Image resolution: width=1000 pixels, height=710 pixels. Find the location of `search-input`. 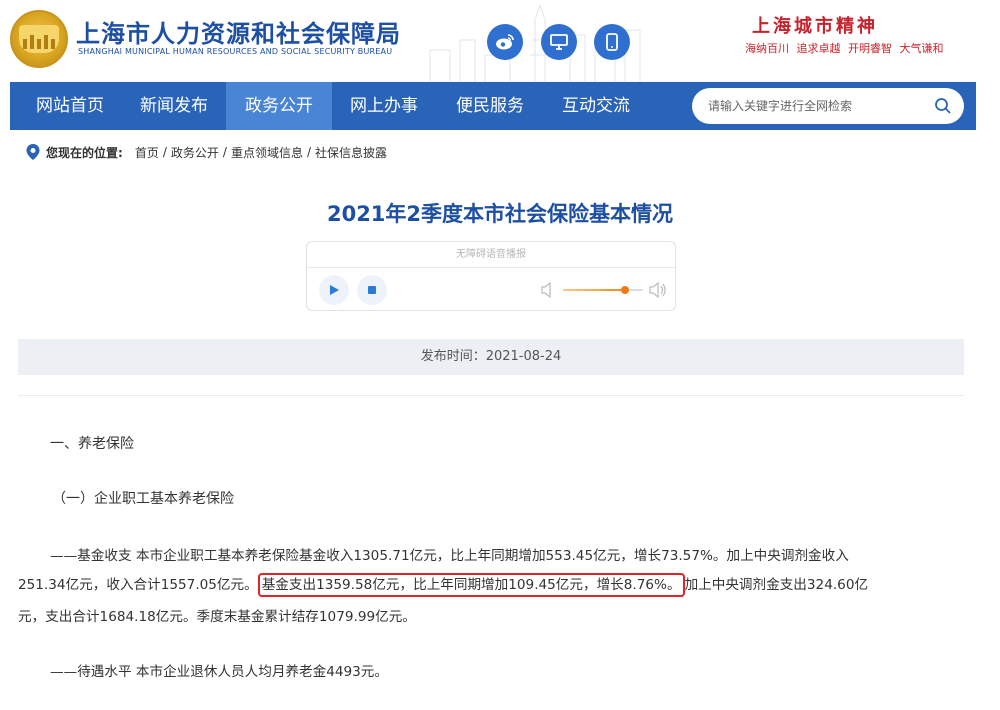

search-input is located at coordinates (818, 106).